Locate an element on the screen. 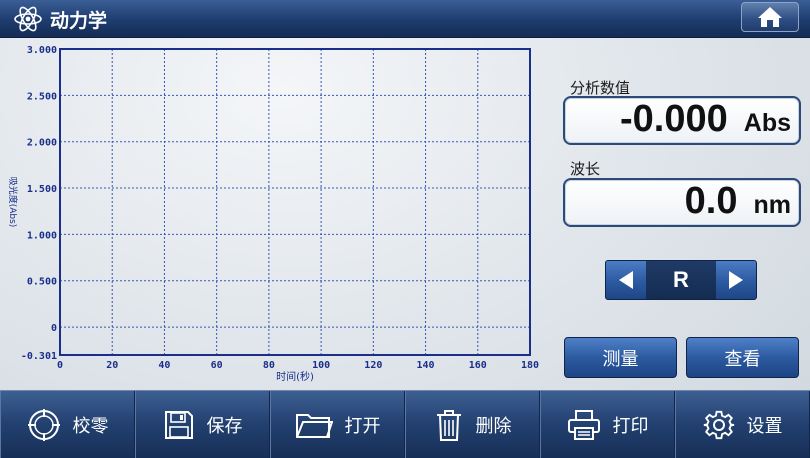 The image size is (810, 458). folder-open-icon is located at coordinates (314, 425).